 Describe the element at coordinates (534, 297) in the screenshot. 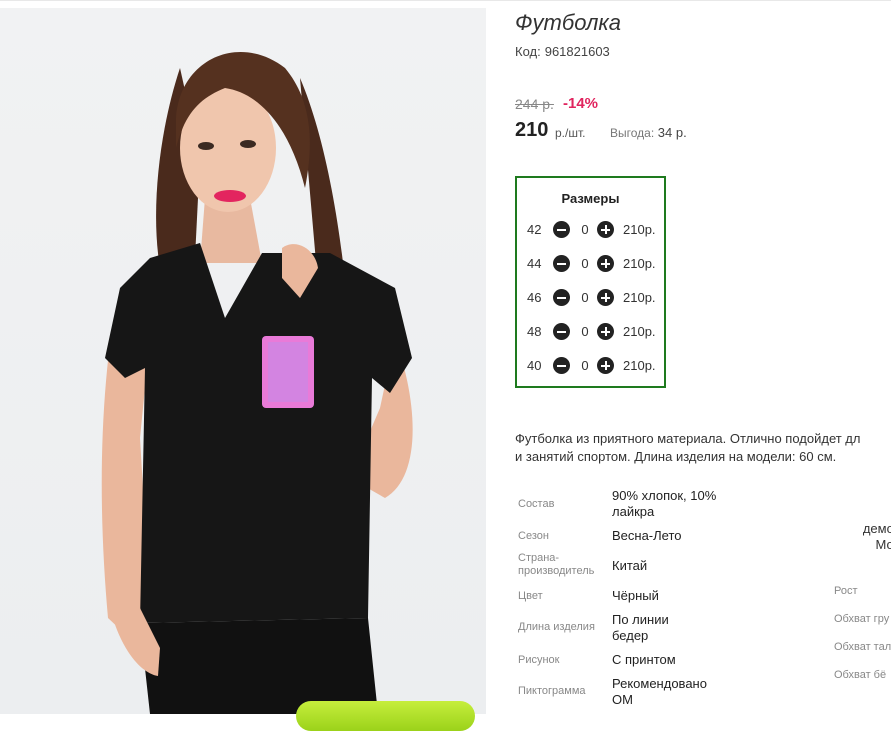

I see `size-label: 46` at that location.